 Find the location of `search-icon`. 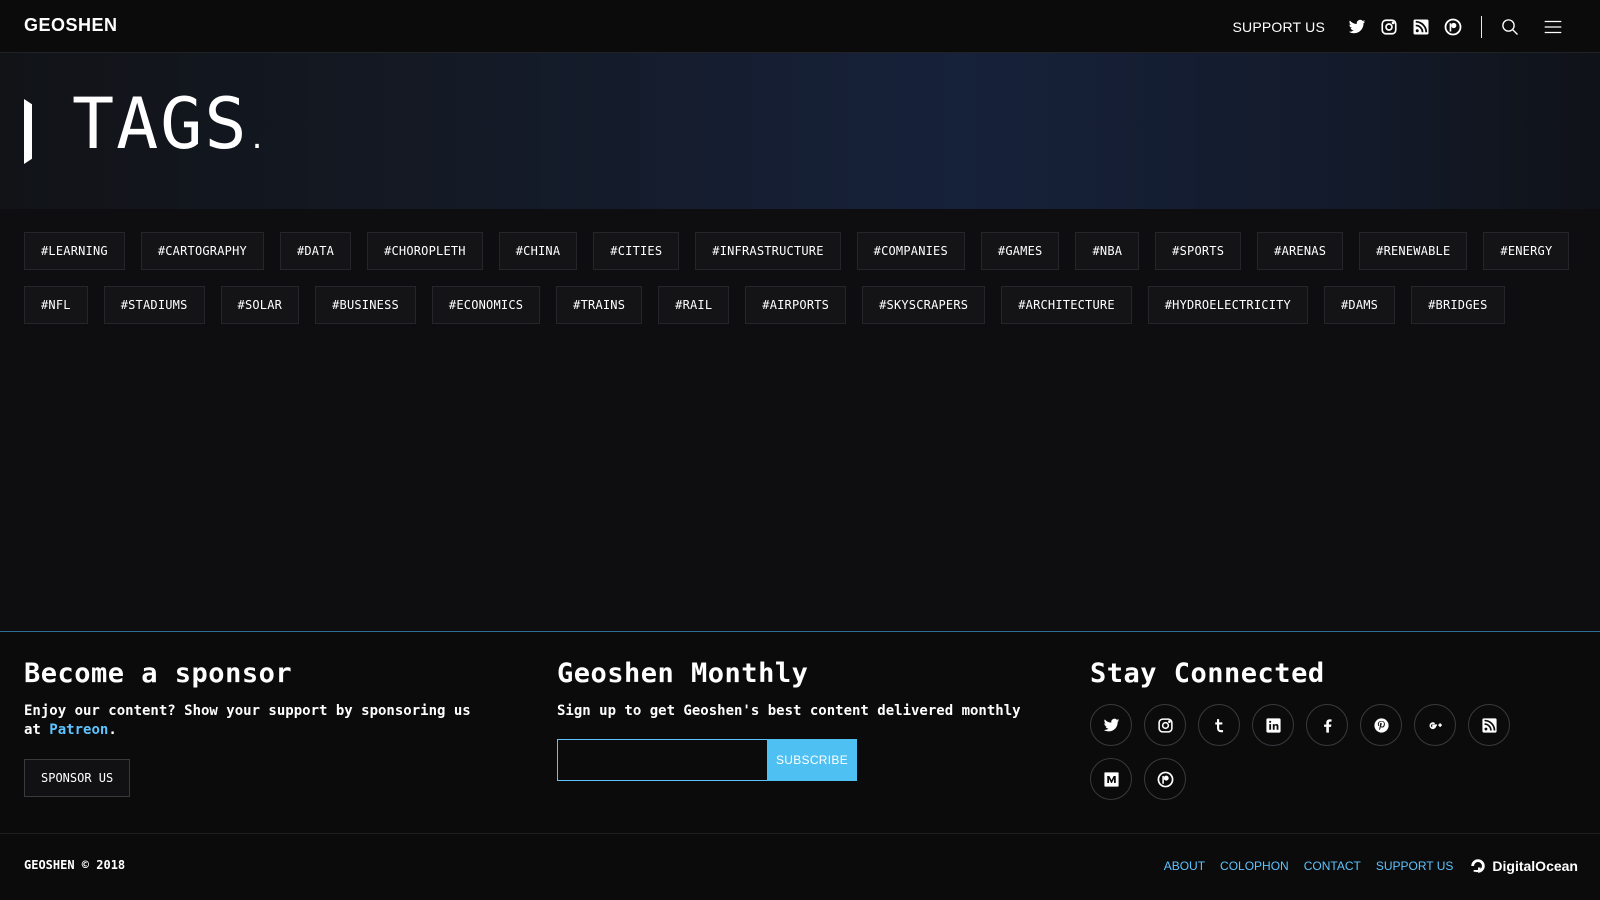

search-icon is located at coordinates (1510, 27).